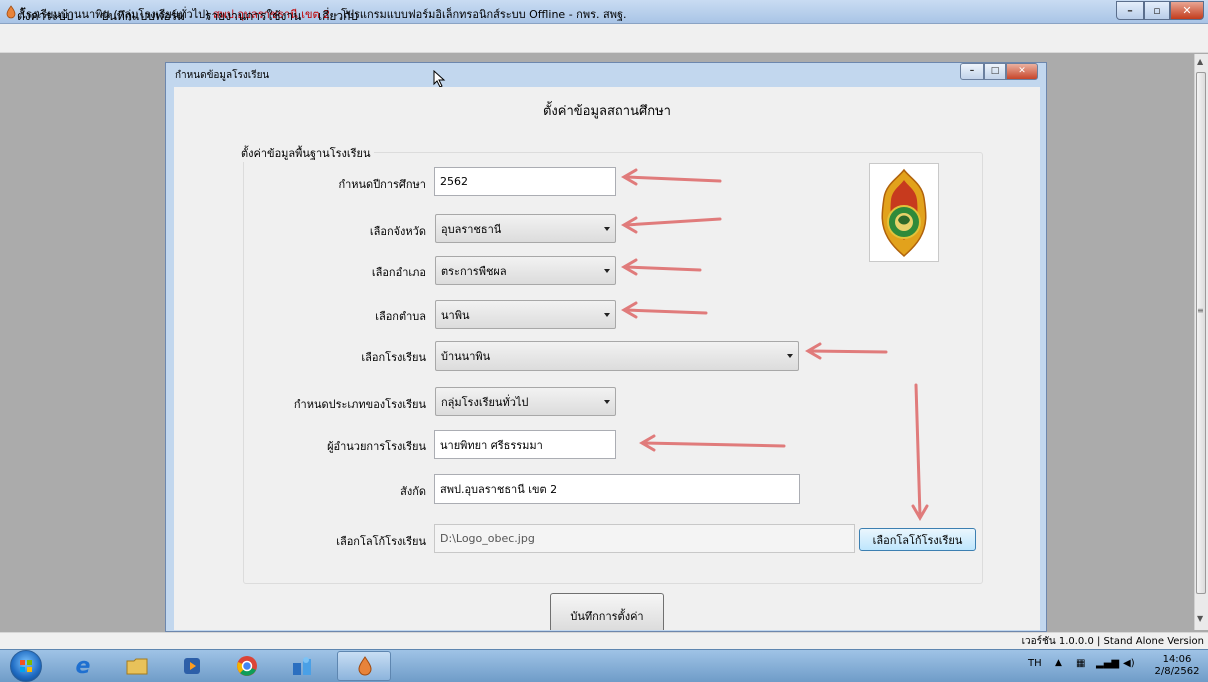 The width and height of the screenshot is (1208, 682). Describe the element at coordinates (376, 446) in the screenshot. I see `director-label: ผู้อำนวยการโรงเรียน` at that location.